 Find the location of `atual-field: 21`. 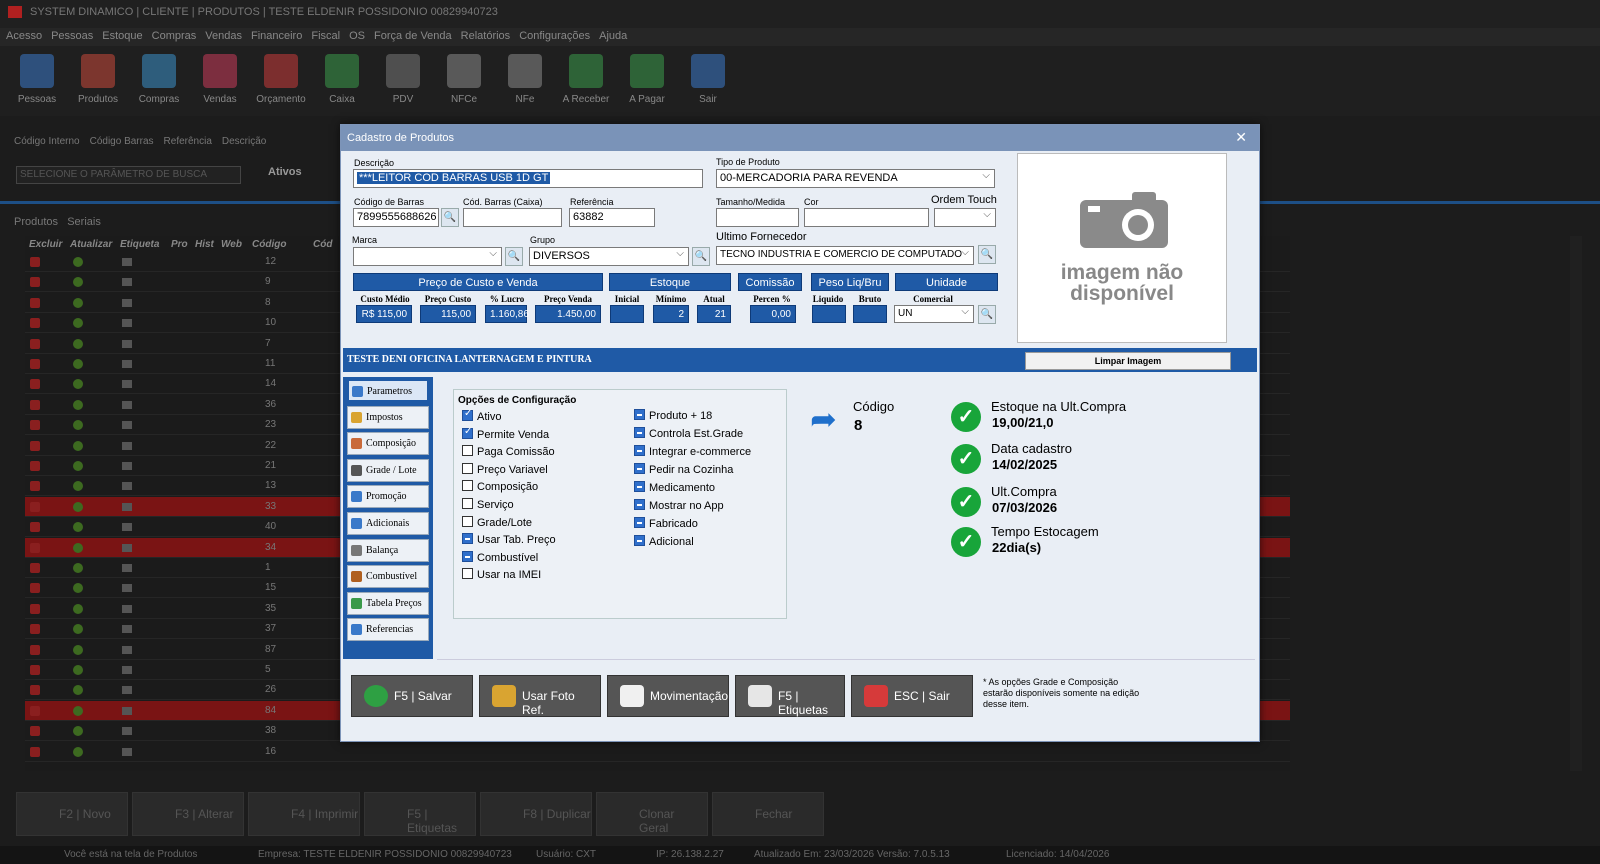

atual-field: 21 is located at coordinates (714, 314).